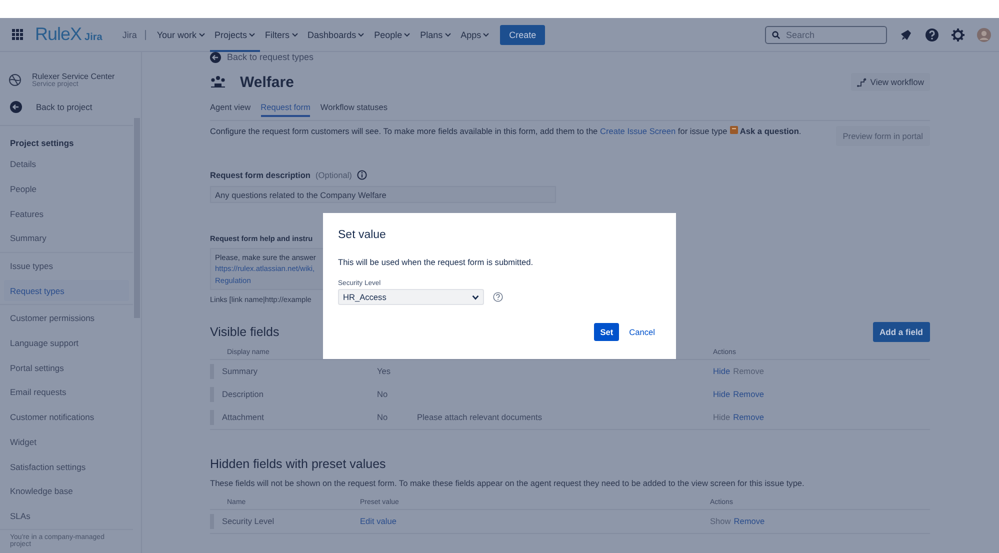 The height and width of the screenshot is (553, 999). I want to click on section-title: Project settings, so click(66, 136).